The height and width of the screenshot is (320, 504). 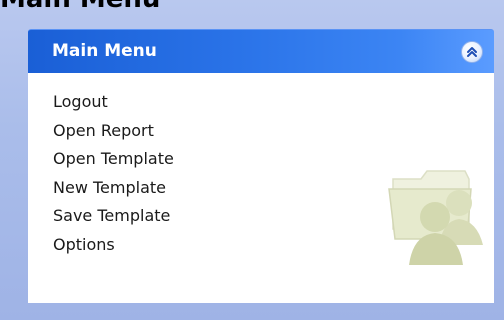 I want to click on panel-header: Main Menu, so click(x=261, y=51).